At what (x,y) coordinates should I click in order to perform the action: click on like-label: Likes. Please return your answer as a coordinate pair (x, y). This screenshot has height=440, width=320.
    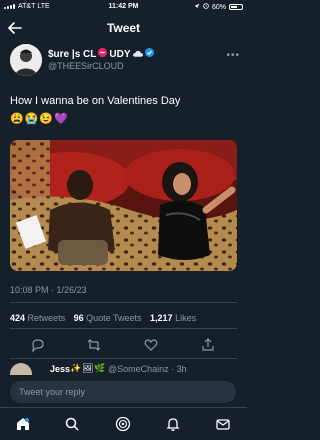
    Looking at the image, I should click on (185, 318).